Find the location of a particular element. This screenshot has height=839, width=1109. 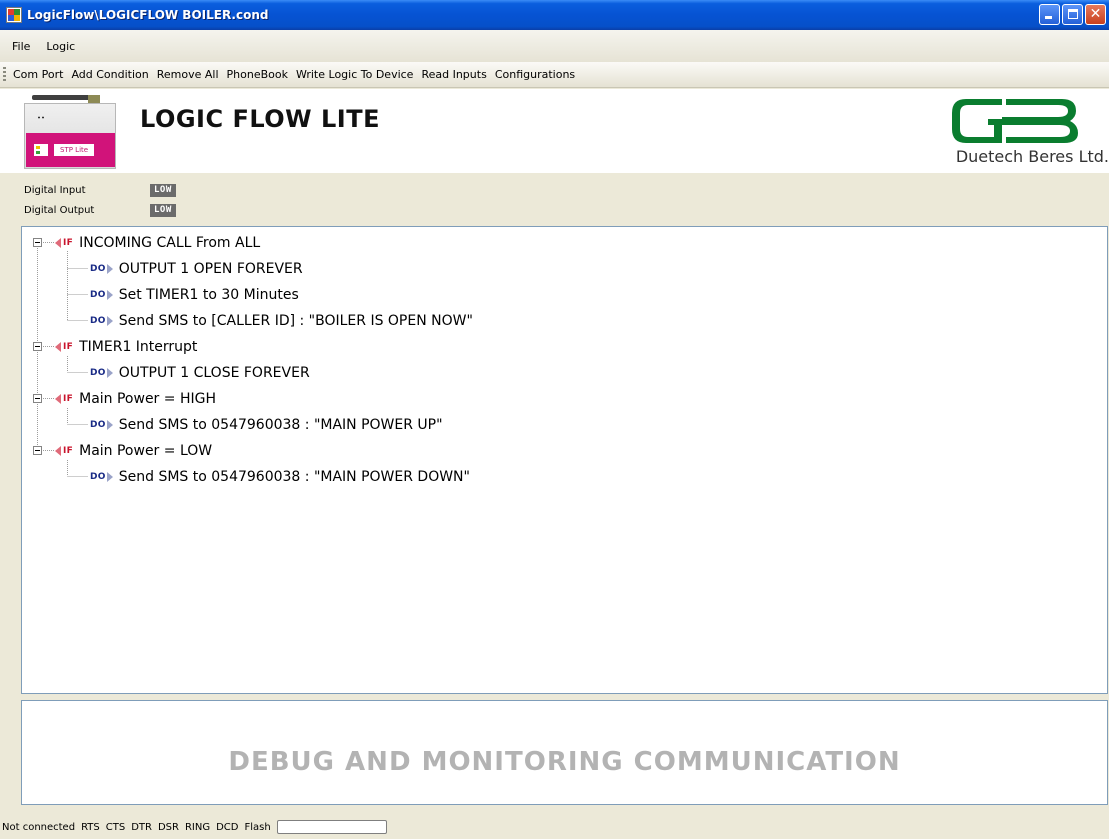

digital-output-row: Digital Output LOW is located at coordinates (100, 210).